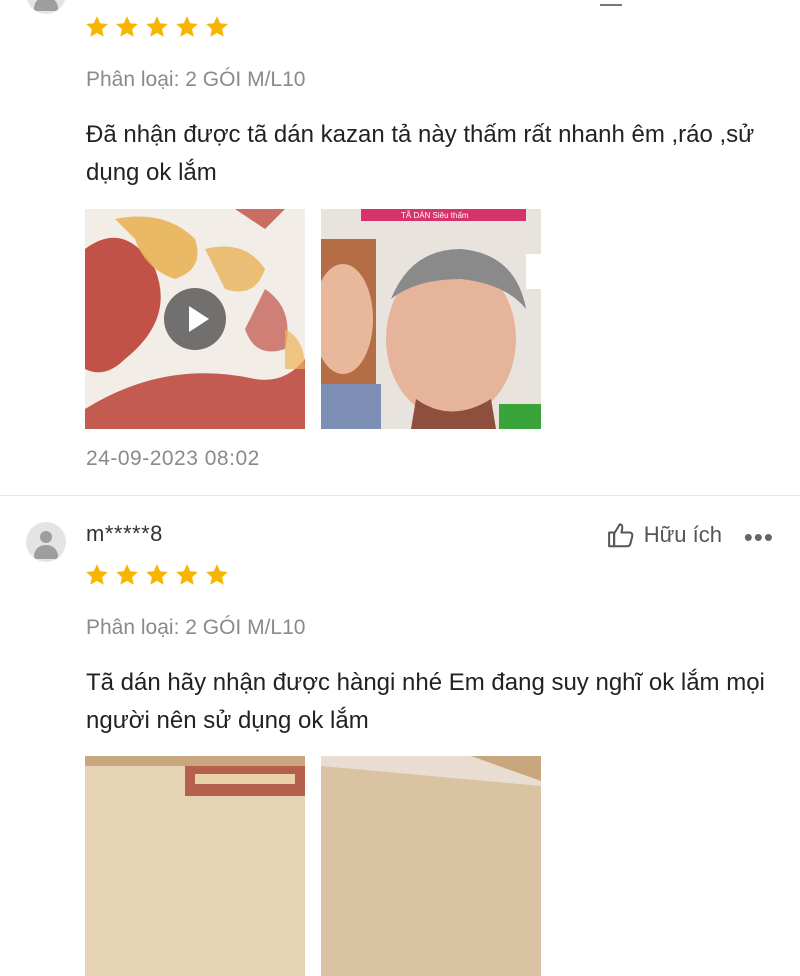 Image resolution: width=800 pixels, height=976 pixels. Describe the element at coordinates (46, 537) in the screenshot. I see `avatar-head` at that location.